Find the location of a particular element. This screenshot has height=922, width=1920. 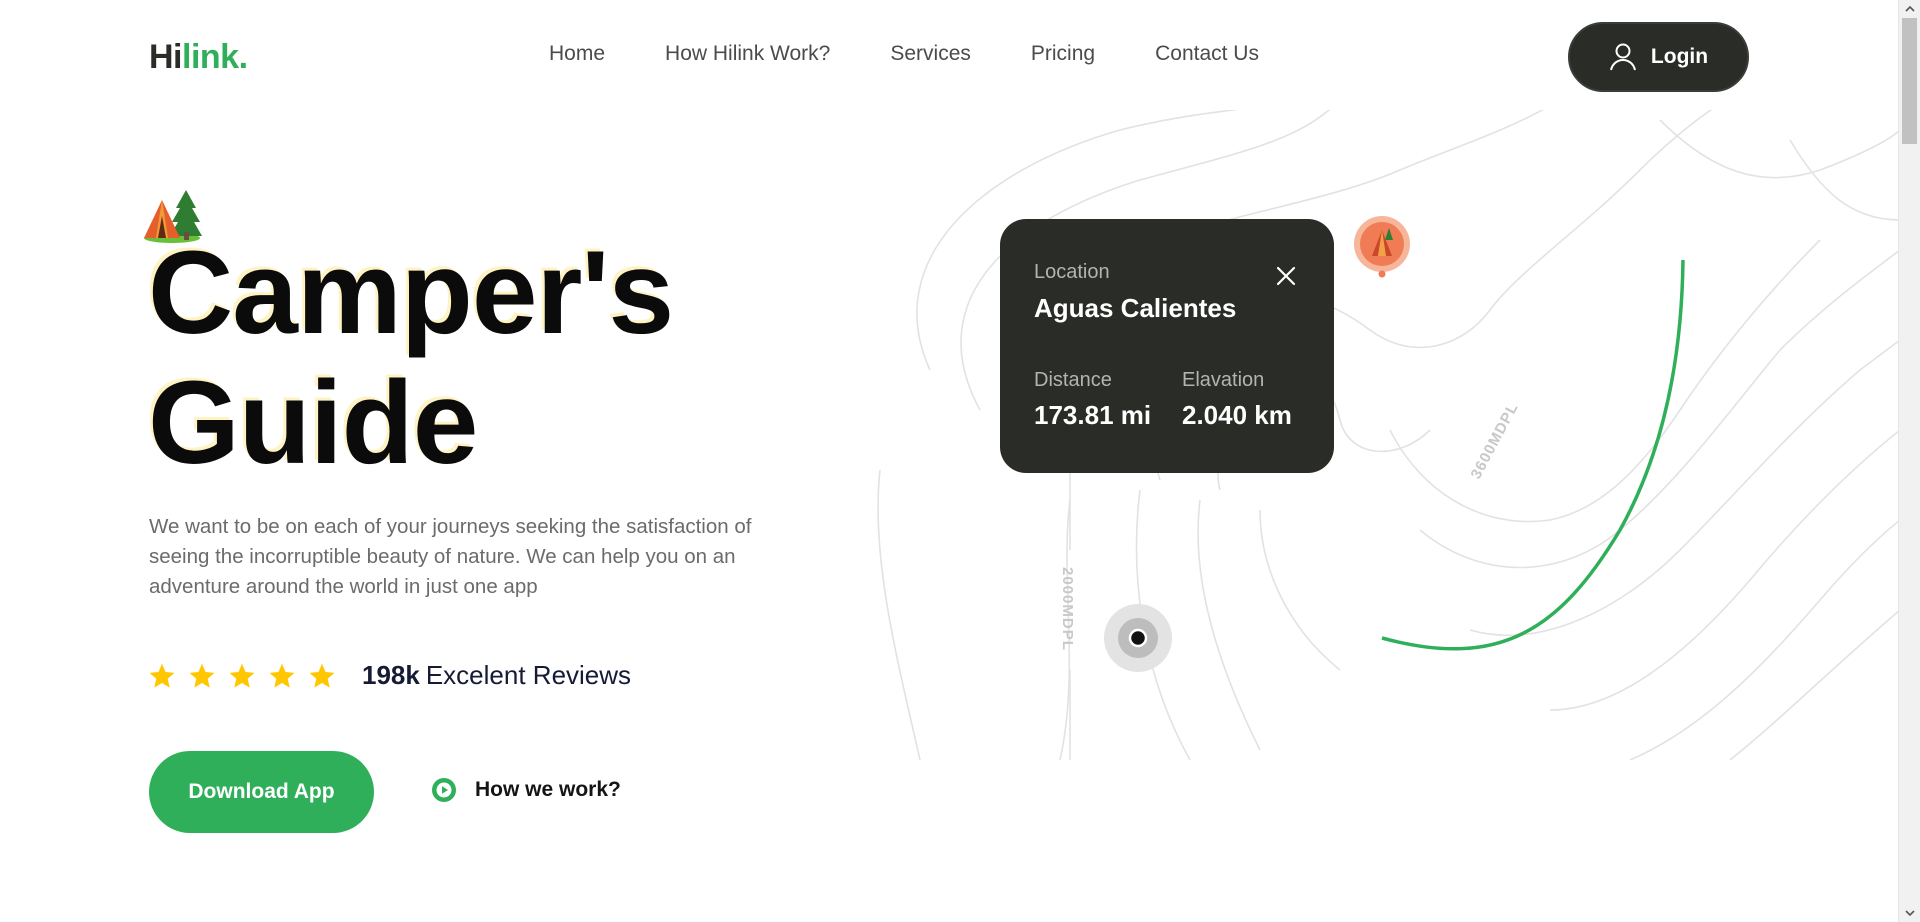

how-we-work-link: How we work? is located at coordinates (526, 790).